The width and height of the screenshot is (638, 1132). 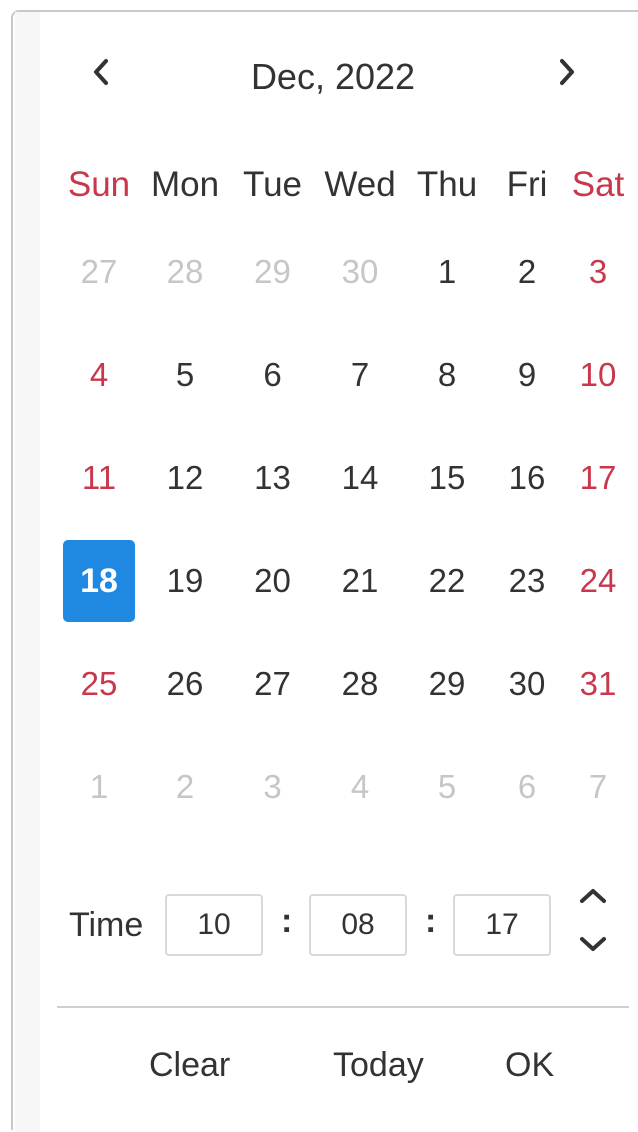 What do you see at coordinates (598, 581) in the screenshot?
I see `day-cell: 24` at bounding box center [598, 581].